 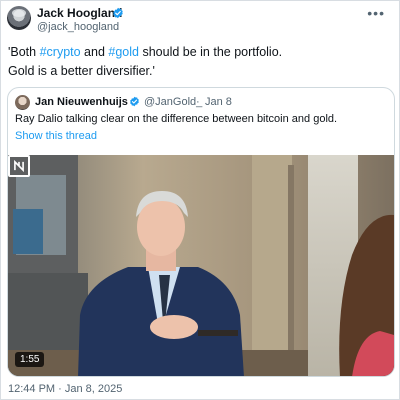 I want to click on author-handle: @jack_hoogland, so click(x=78, y=27).